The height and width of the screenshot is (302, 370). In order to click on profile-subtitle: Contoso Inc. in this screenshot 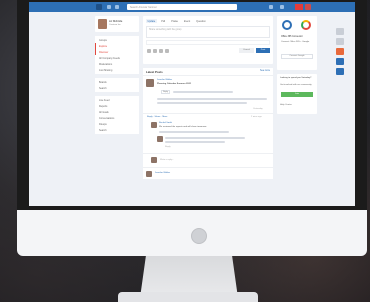, I will do `click(115, 25)`.